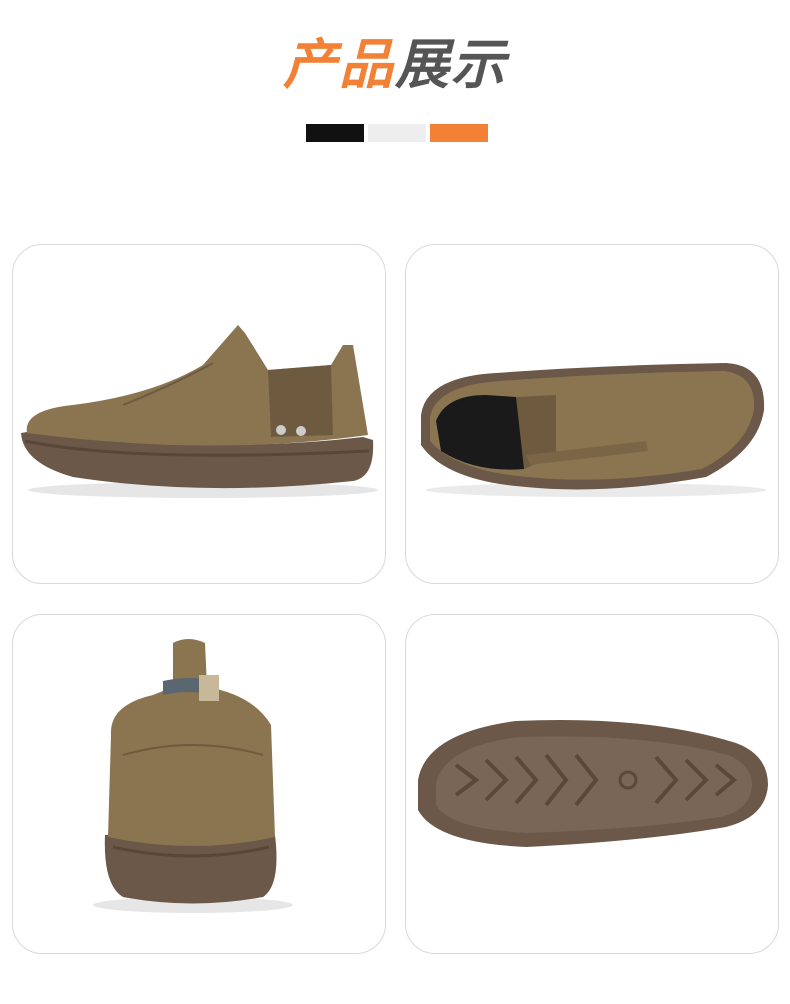 This screenshot has width=790, height=1004. I want to click on color-bar-orange, so click(459, 133).